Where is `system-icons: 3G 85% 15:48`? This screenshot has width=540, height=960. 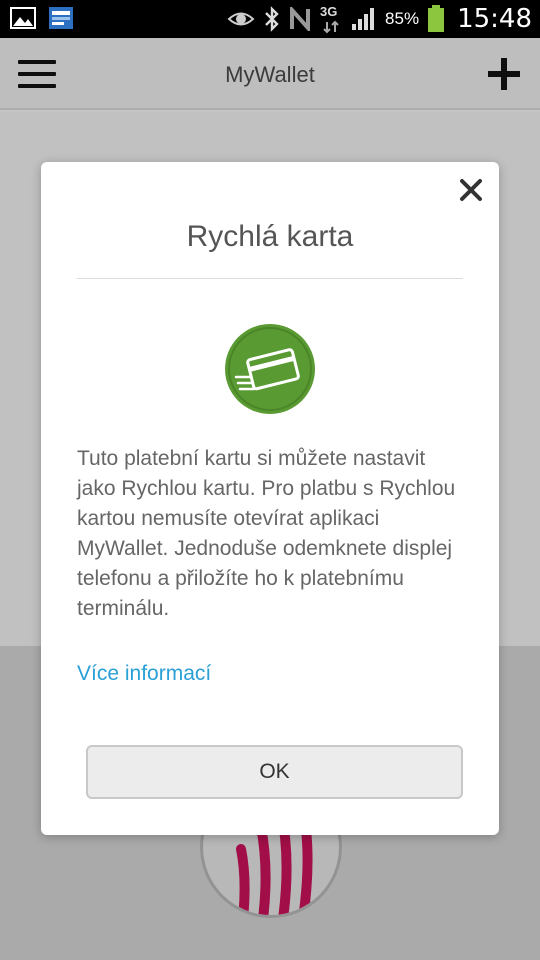 system-icons: 3G 85% 15:48 is located at coordinates (379, 19).